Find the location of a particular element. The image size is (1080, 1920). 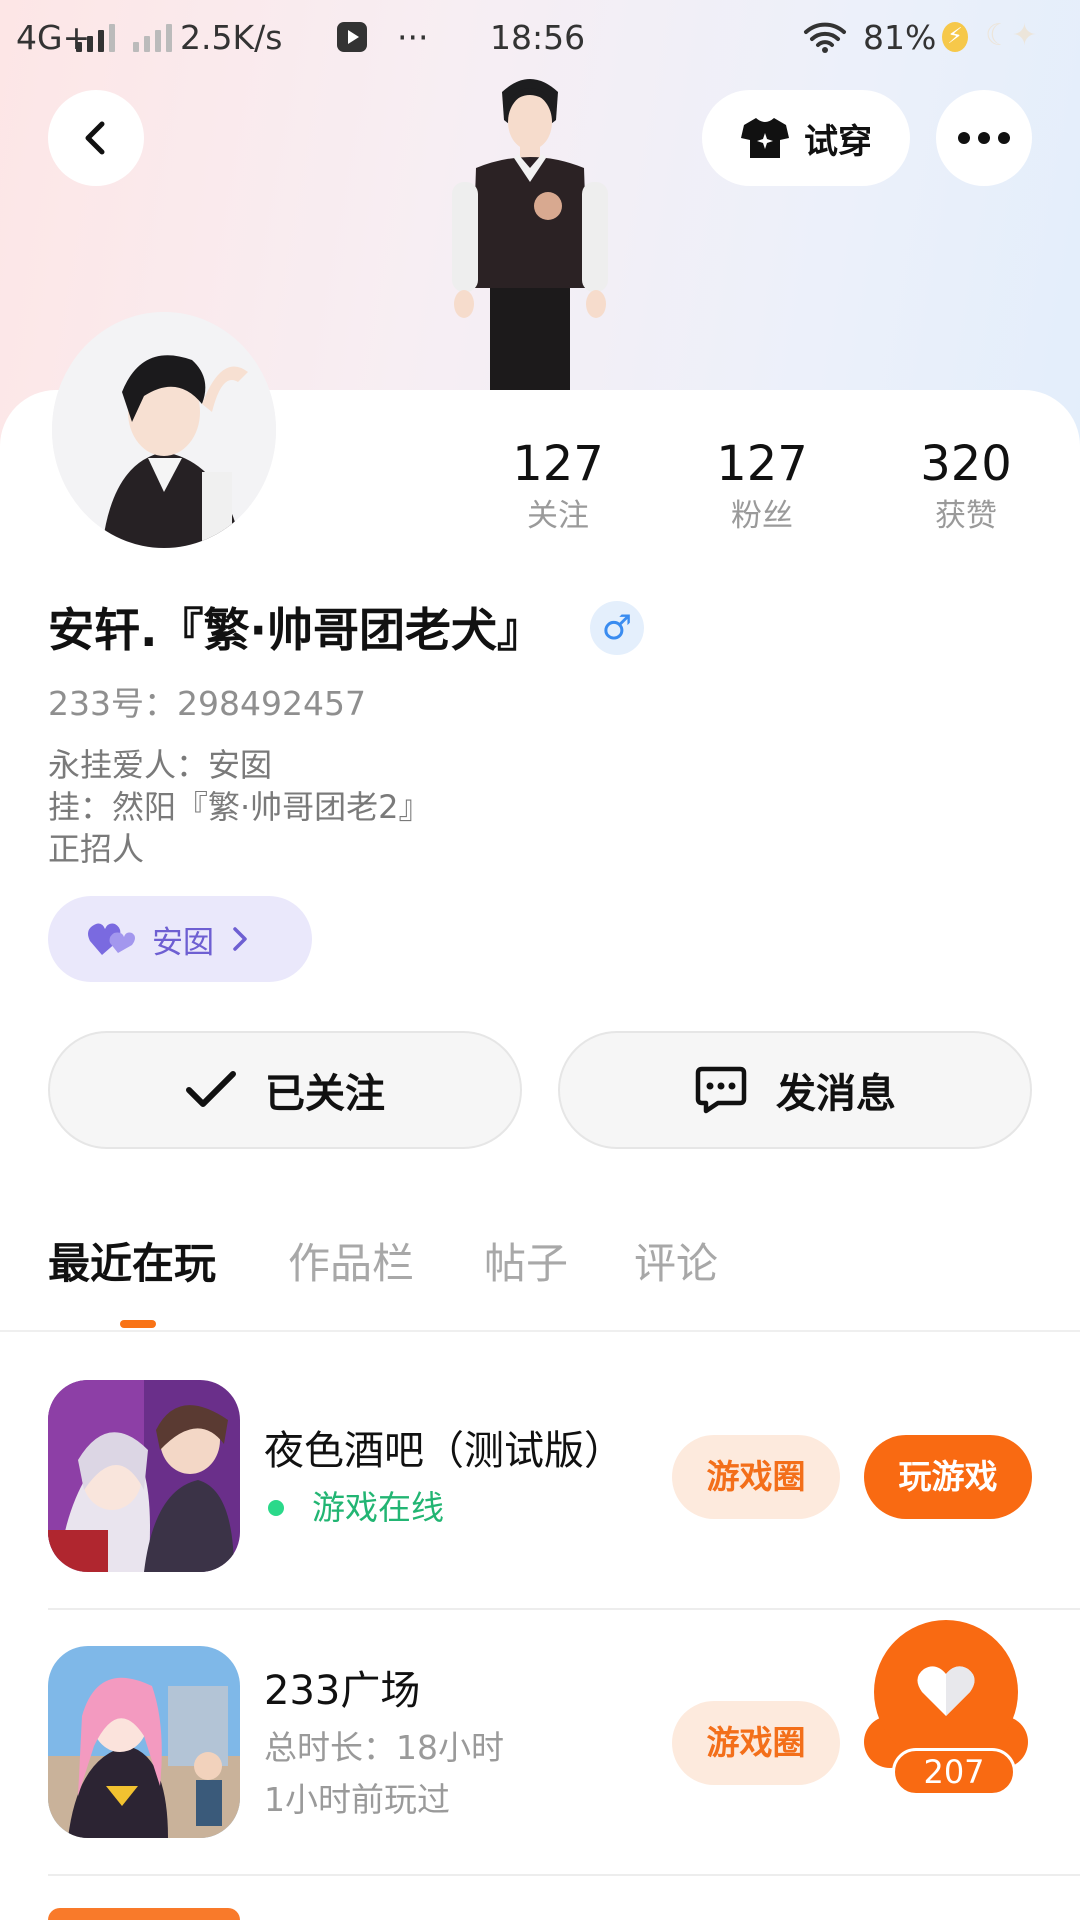

username: 安轩.『繁·帅哥团老犬』 is located at coordinates (295, 630).